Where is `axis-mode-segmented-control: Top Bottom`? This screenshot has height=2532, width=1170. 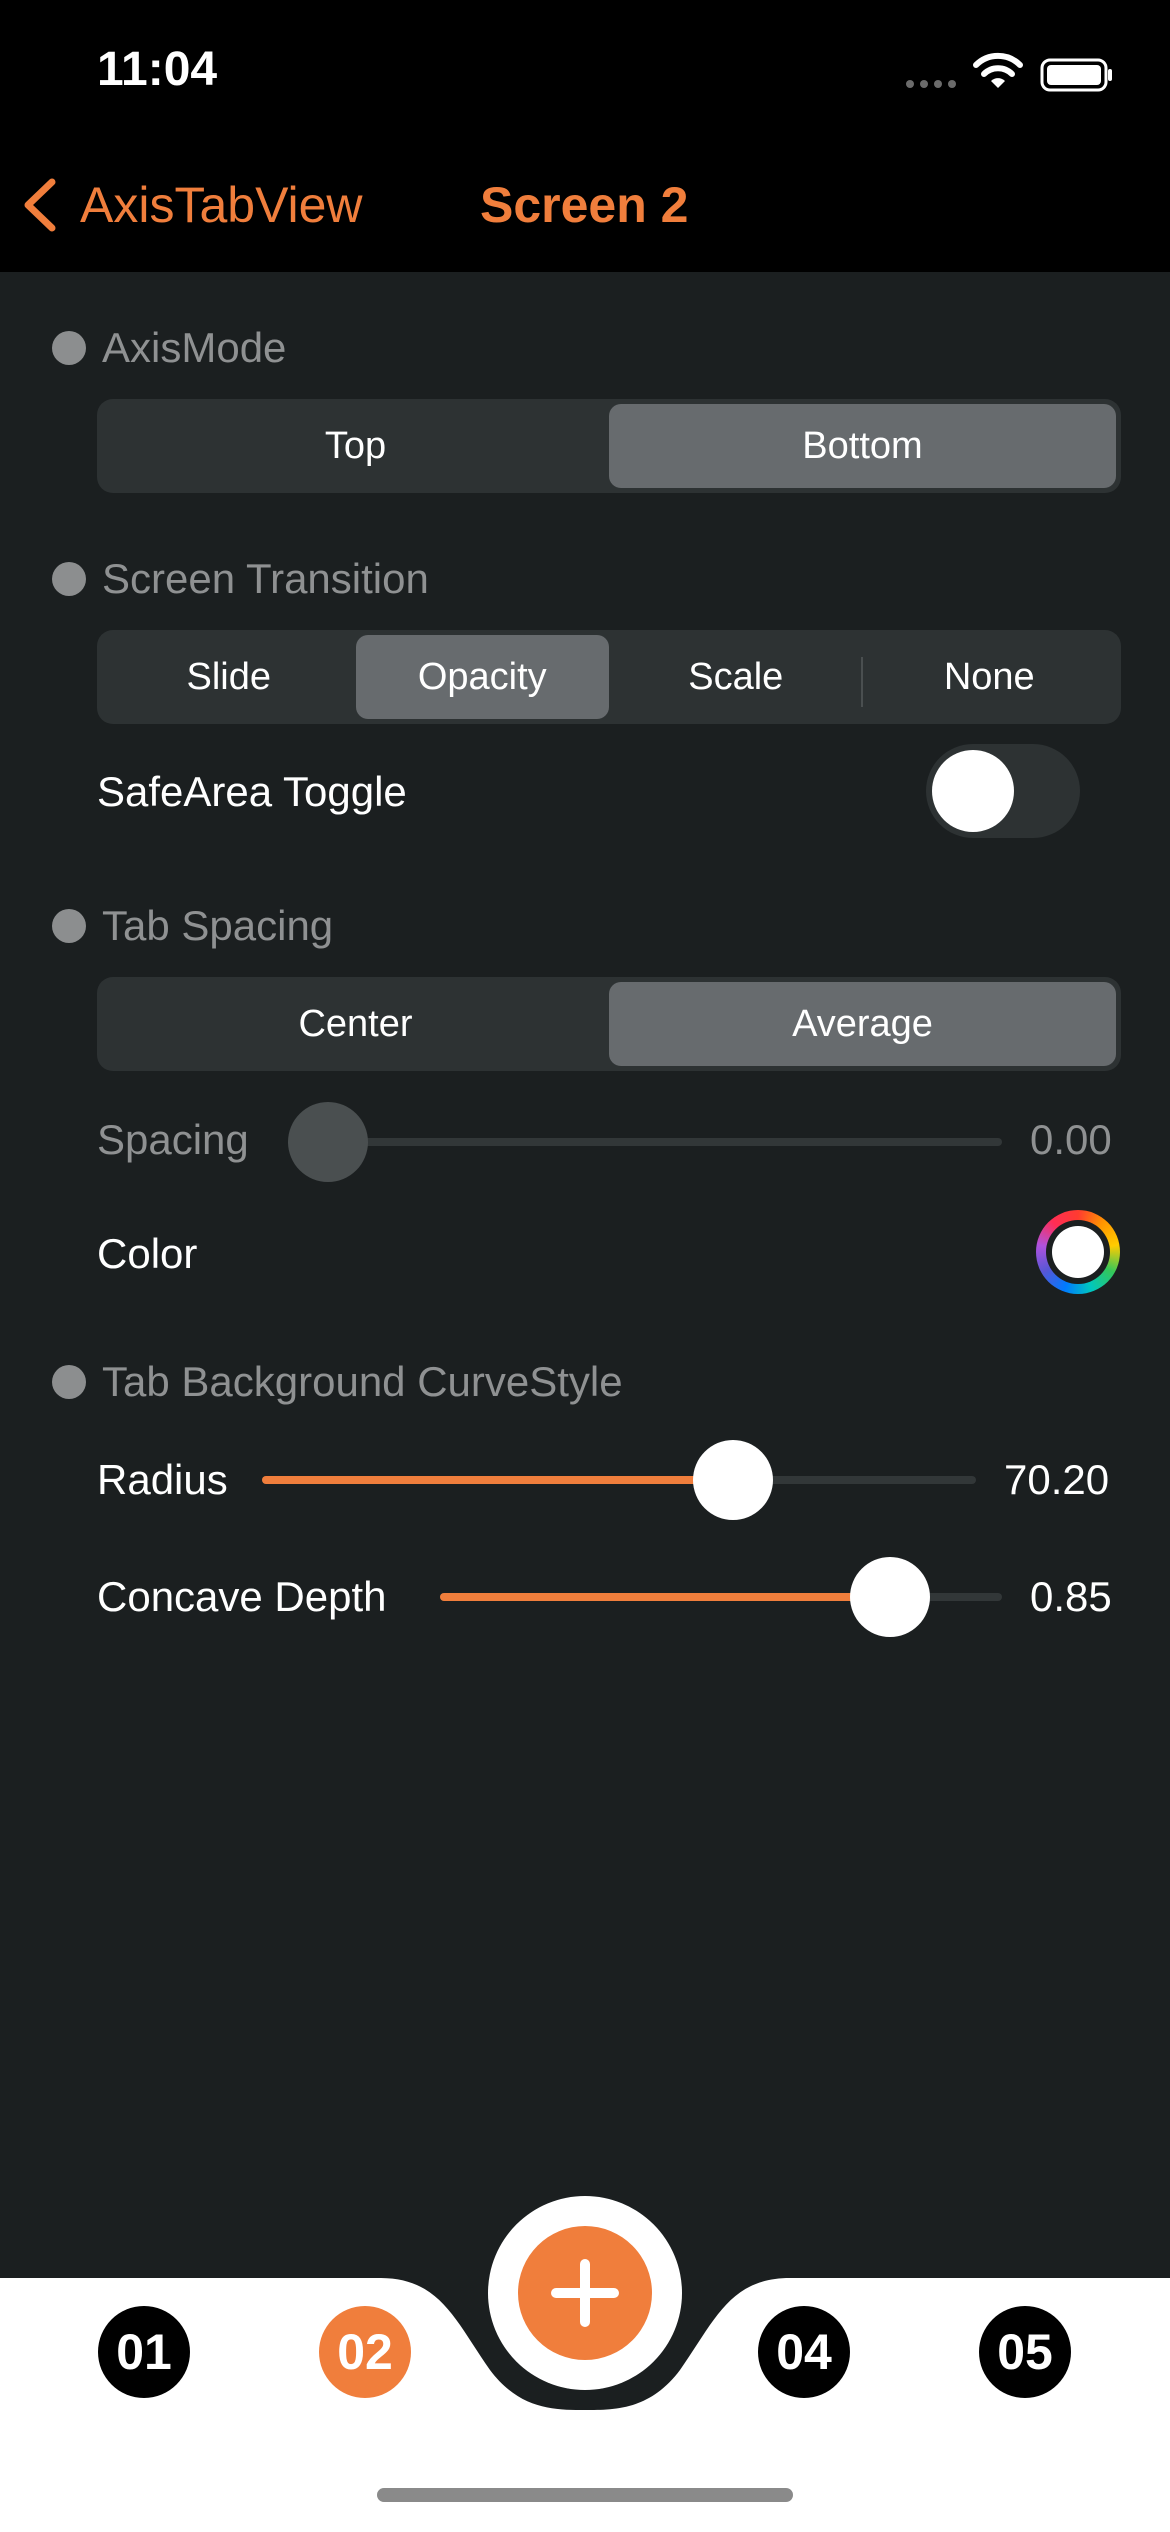
axis-mode-segmented-control: Top Bottom is located at coordinates (609, 446).